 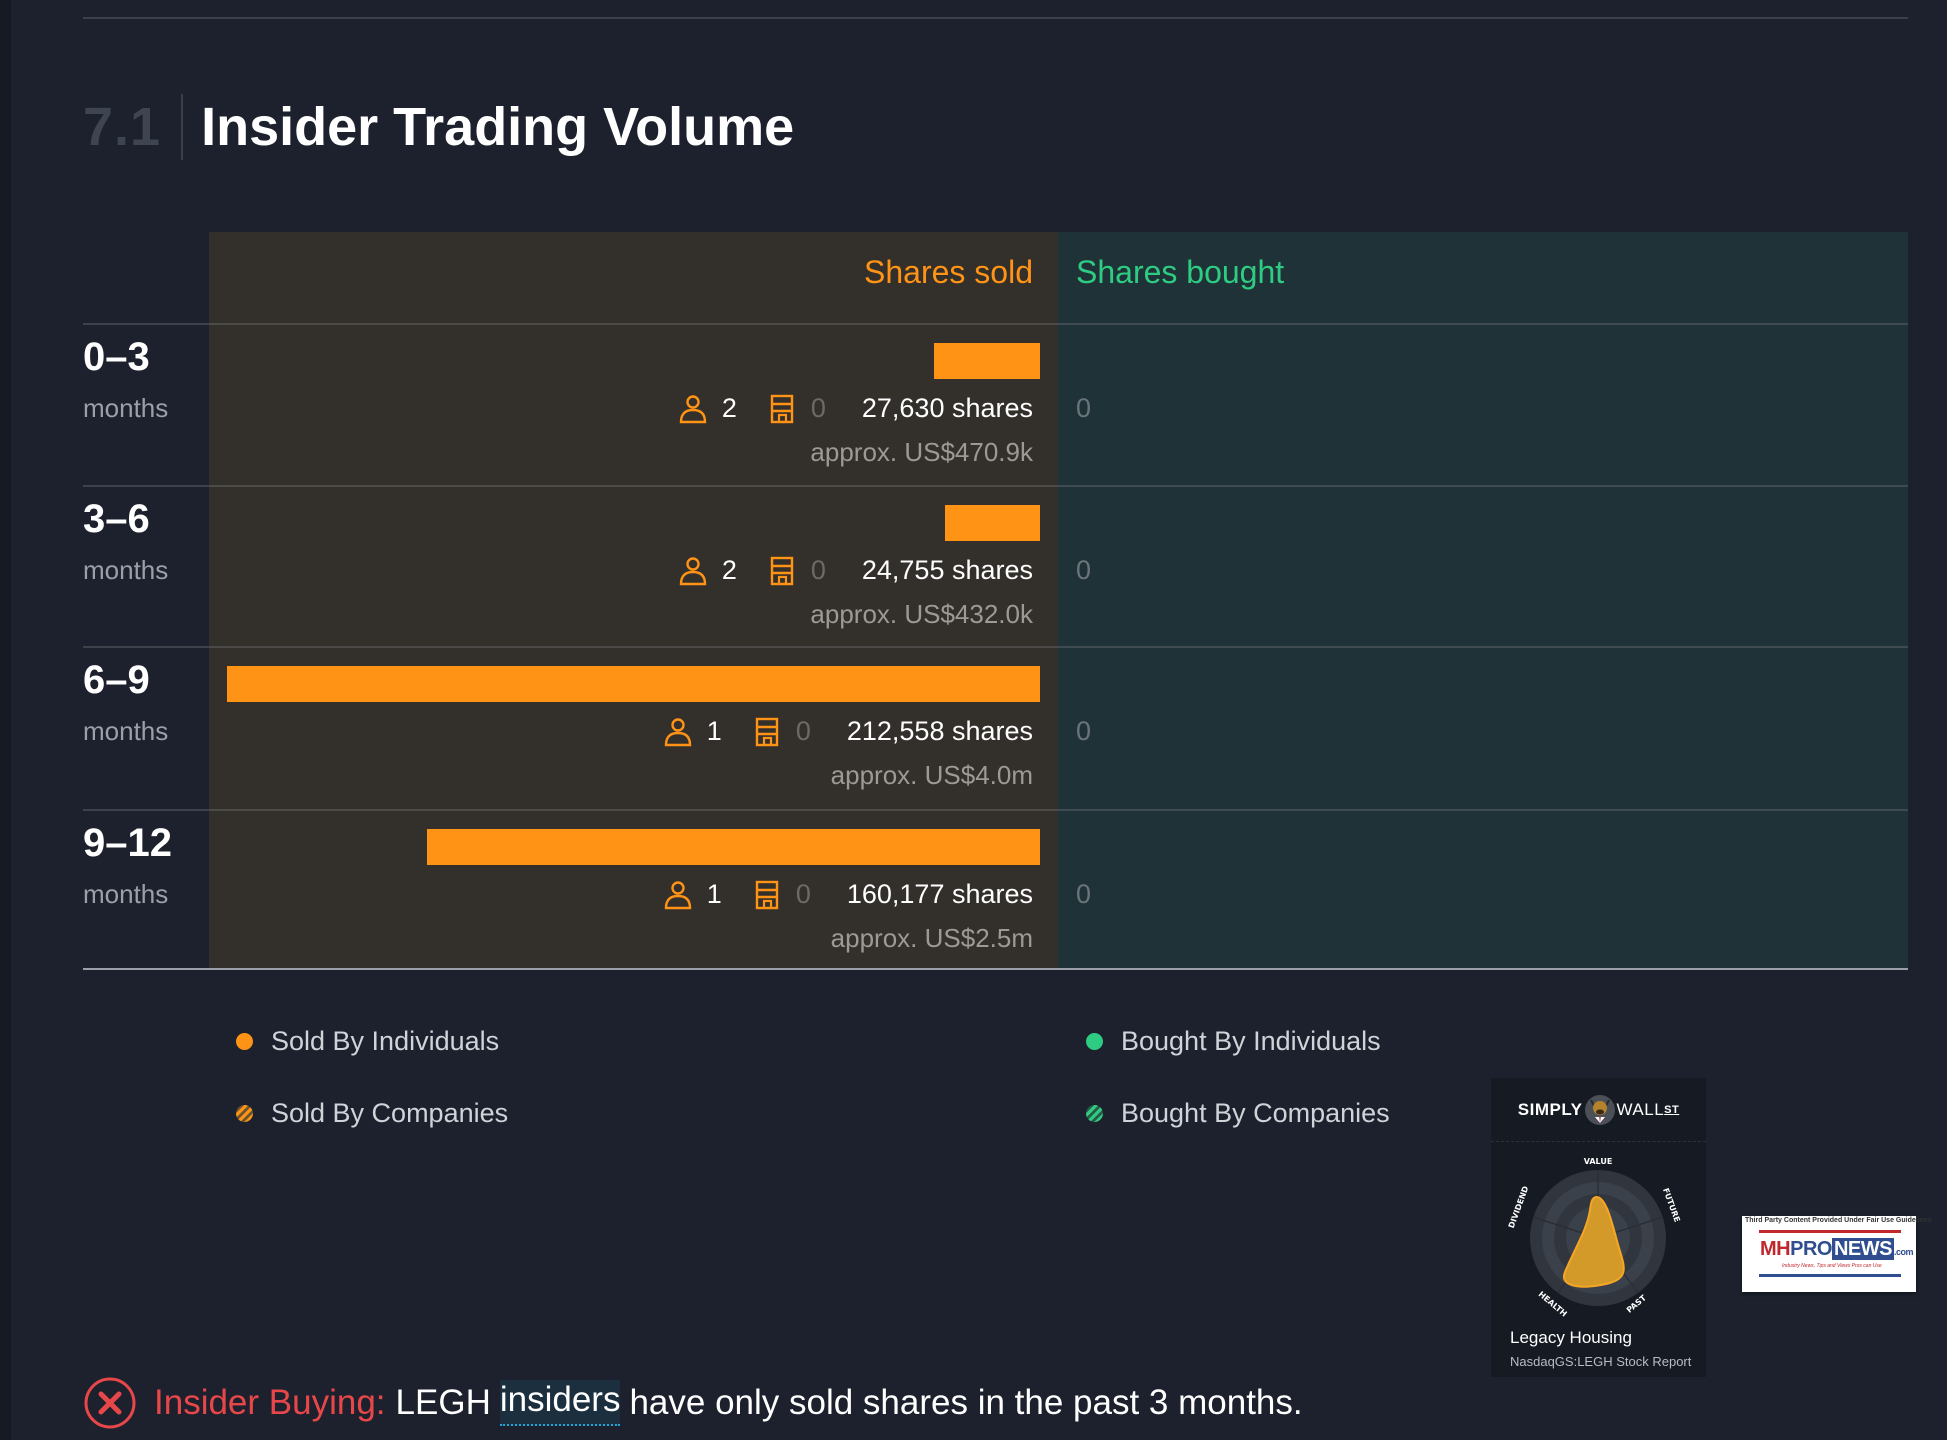 I want to click on insight-ticker: LEGH, so click(x=443, y=1402).